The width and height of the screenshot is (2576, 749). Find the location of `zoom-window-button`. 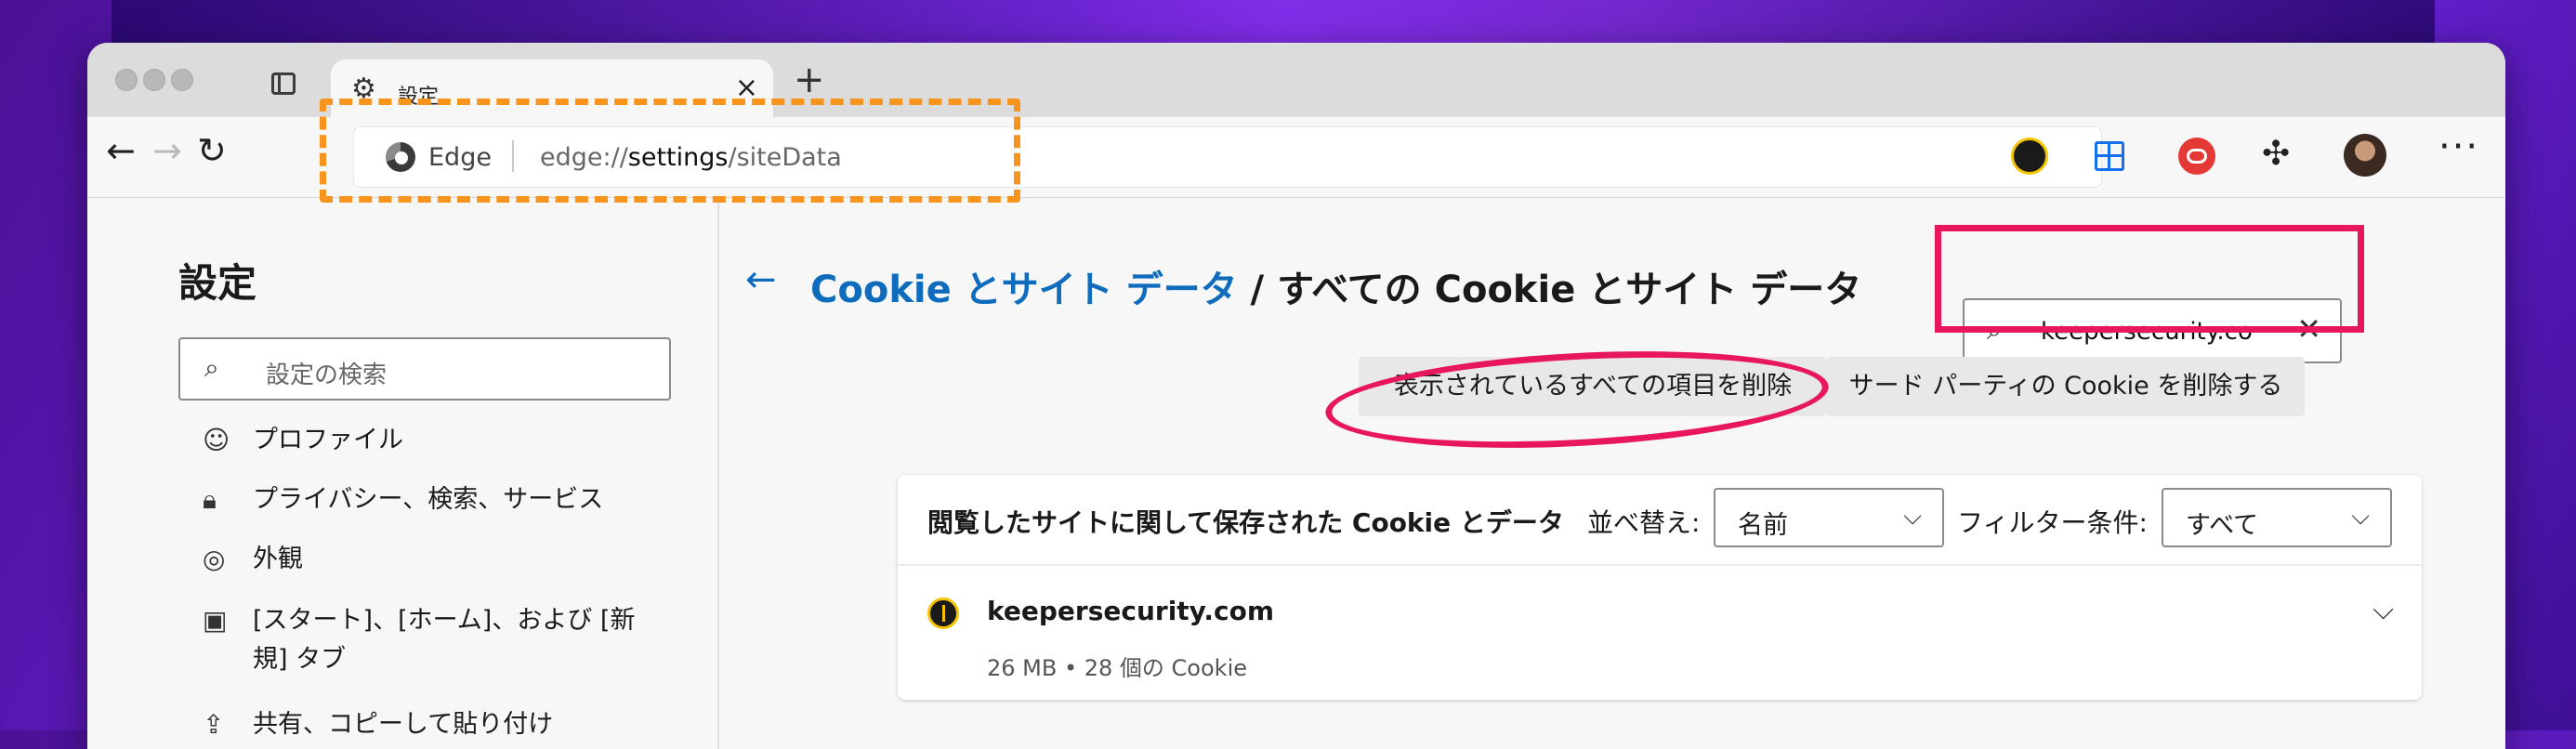

zoom-window-button is located at coordinates (182, 80).